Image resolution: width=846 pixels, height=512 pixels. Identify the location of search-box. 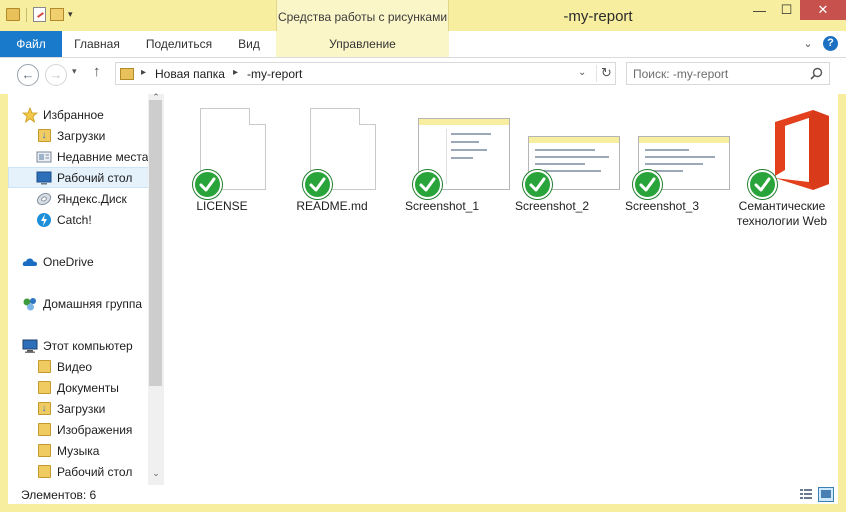
(728, 73).